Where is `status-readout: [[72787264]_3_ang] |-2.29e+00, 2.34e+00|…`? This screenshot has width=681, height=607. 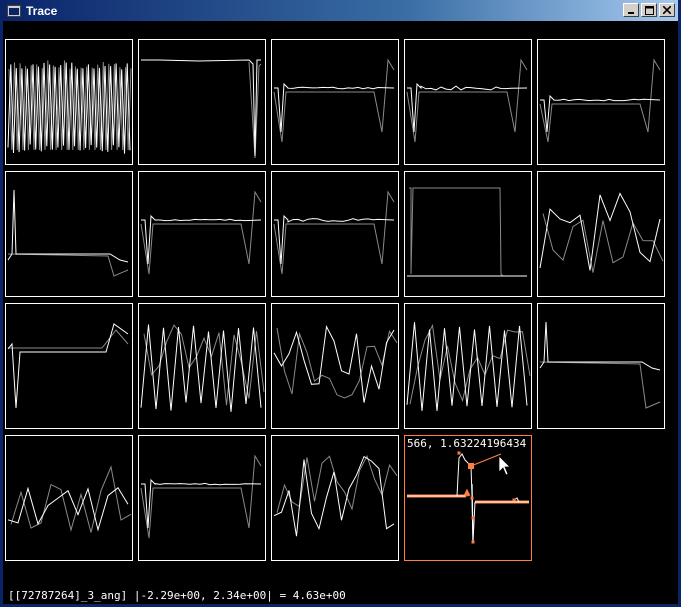
status-readout: [[72787264]_3_ang] |-2.29e+00, 2.34e+00|… is located at coordinates (177, 595).